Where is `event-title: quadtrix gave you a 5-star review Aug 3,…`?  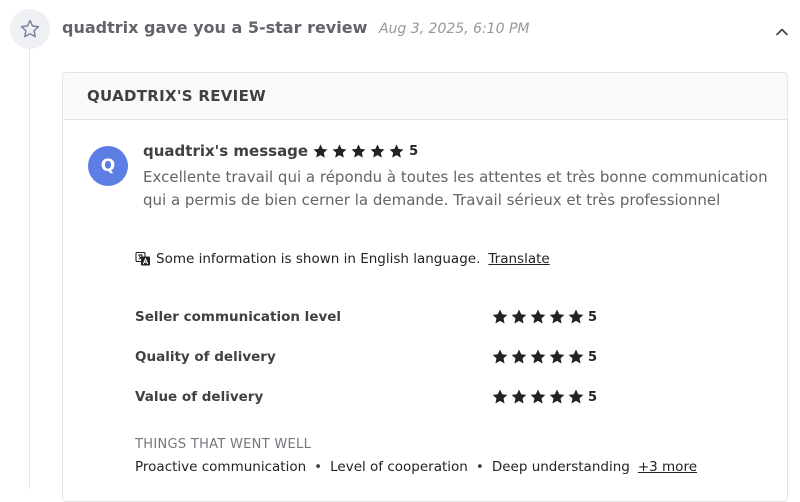 event-title: quadtrix gave you a 5-star review Aug 3,… is located at coordinates (295, 27).